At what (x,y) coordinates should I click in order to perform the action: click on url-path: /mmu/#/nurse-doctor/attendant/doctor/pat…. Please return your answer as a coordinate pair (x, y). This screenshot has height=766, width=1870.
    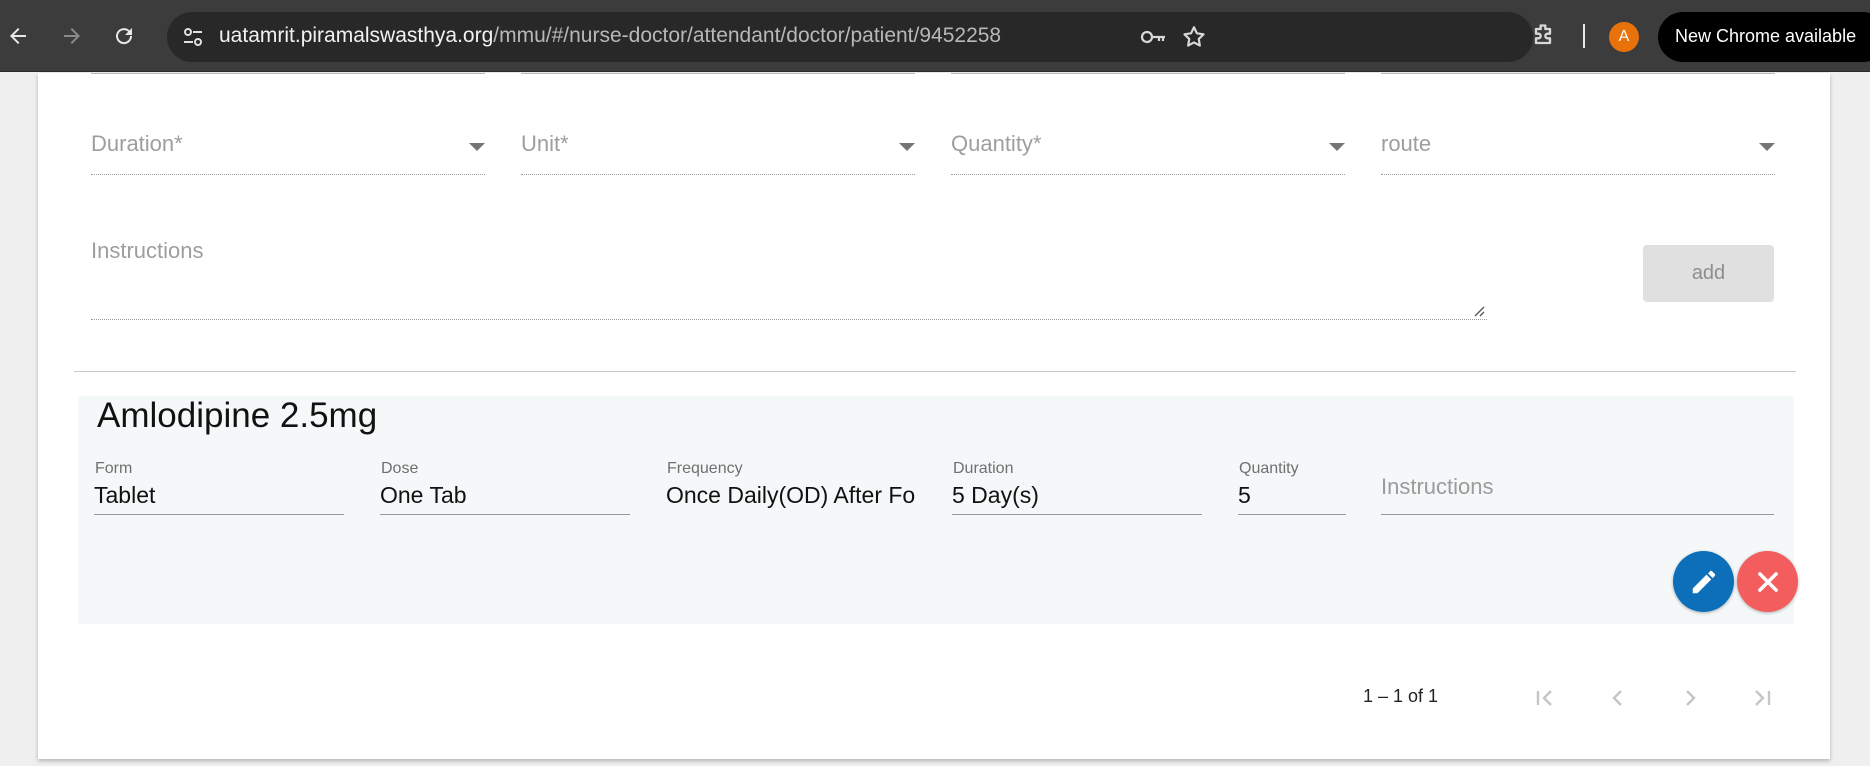
    Looking at the image, I should click on (747, 35).